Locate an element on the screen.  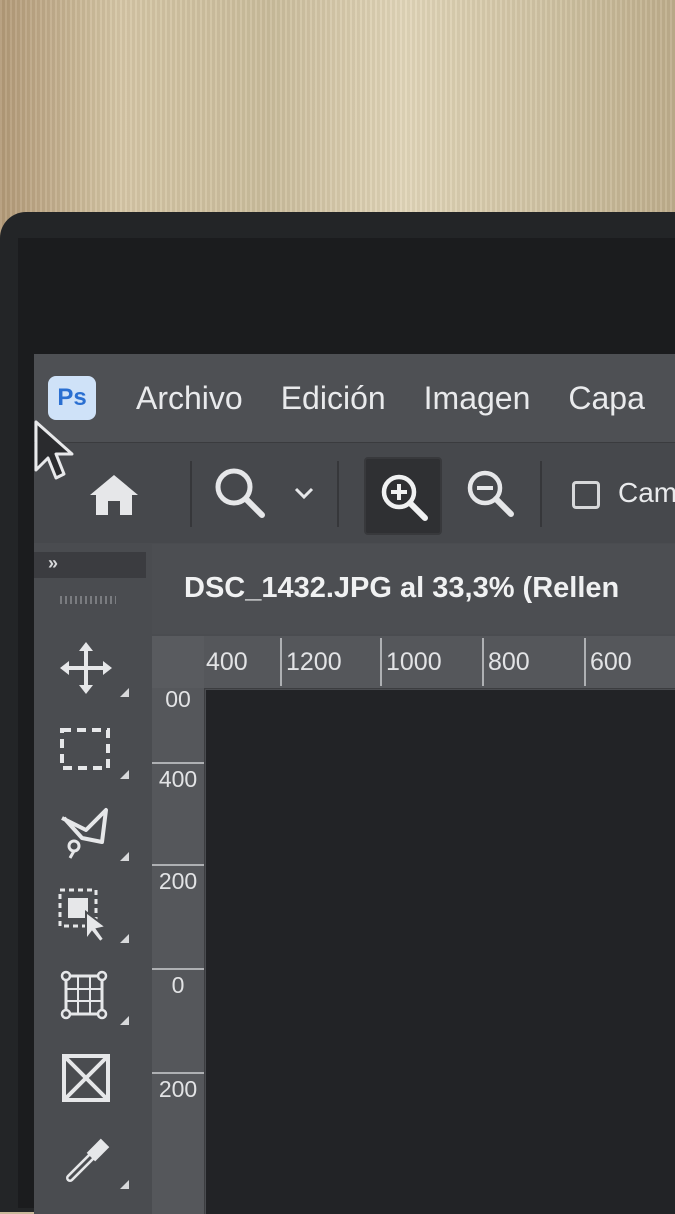
lasso-tool-icon is located at coordinates (84, 833).